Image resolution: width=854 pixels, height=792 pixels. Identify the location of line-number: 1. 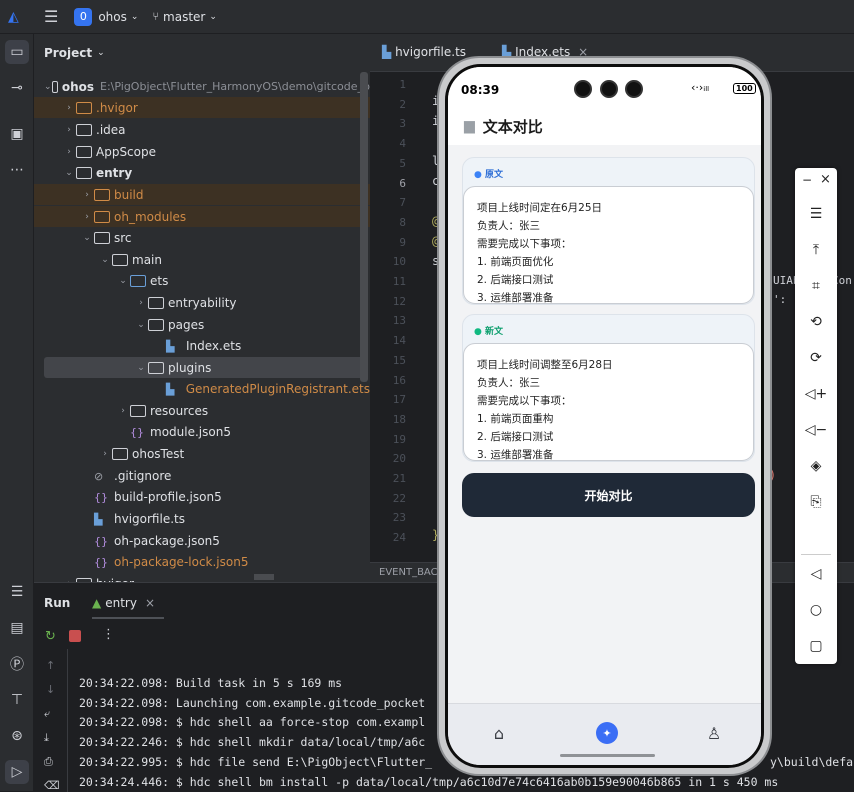
(402, 84).